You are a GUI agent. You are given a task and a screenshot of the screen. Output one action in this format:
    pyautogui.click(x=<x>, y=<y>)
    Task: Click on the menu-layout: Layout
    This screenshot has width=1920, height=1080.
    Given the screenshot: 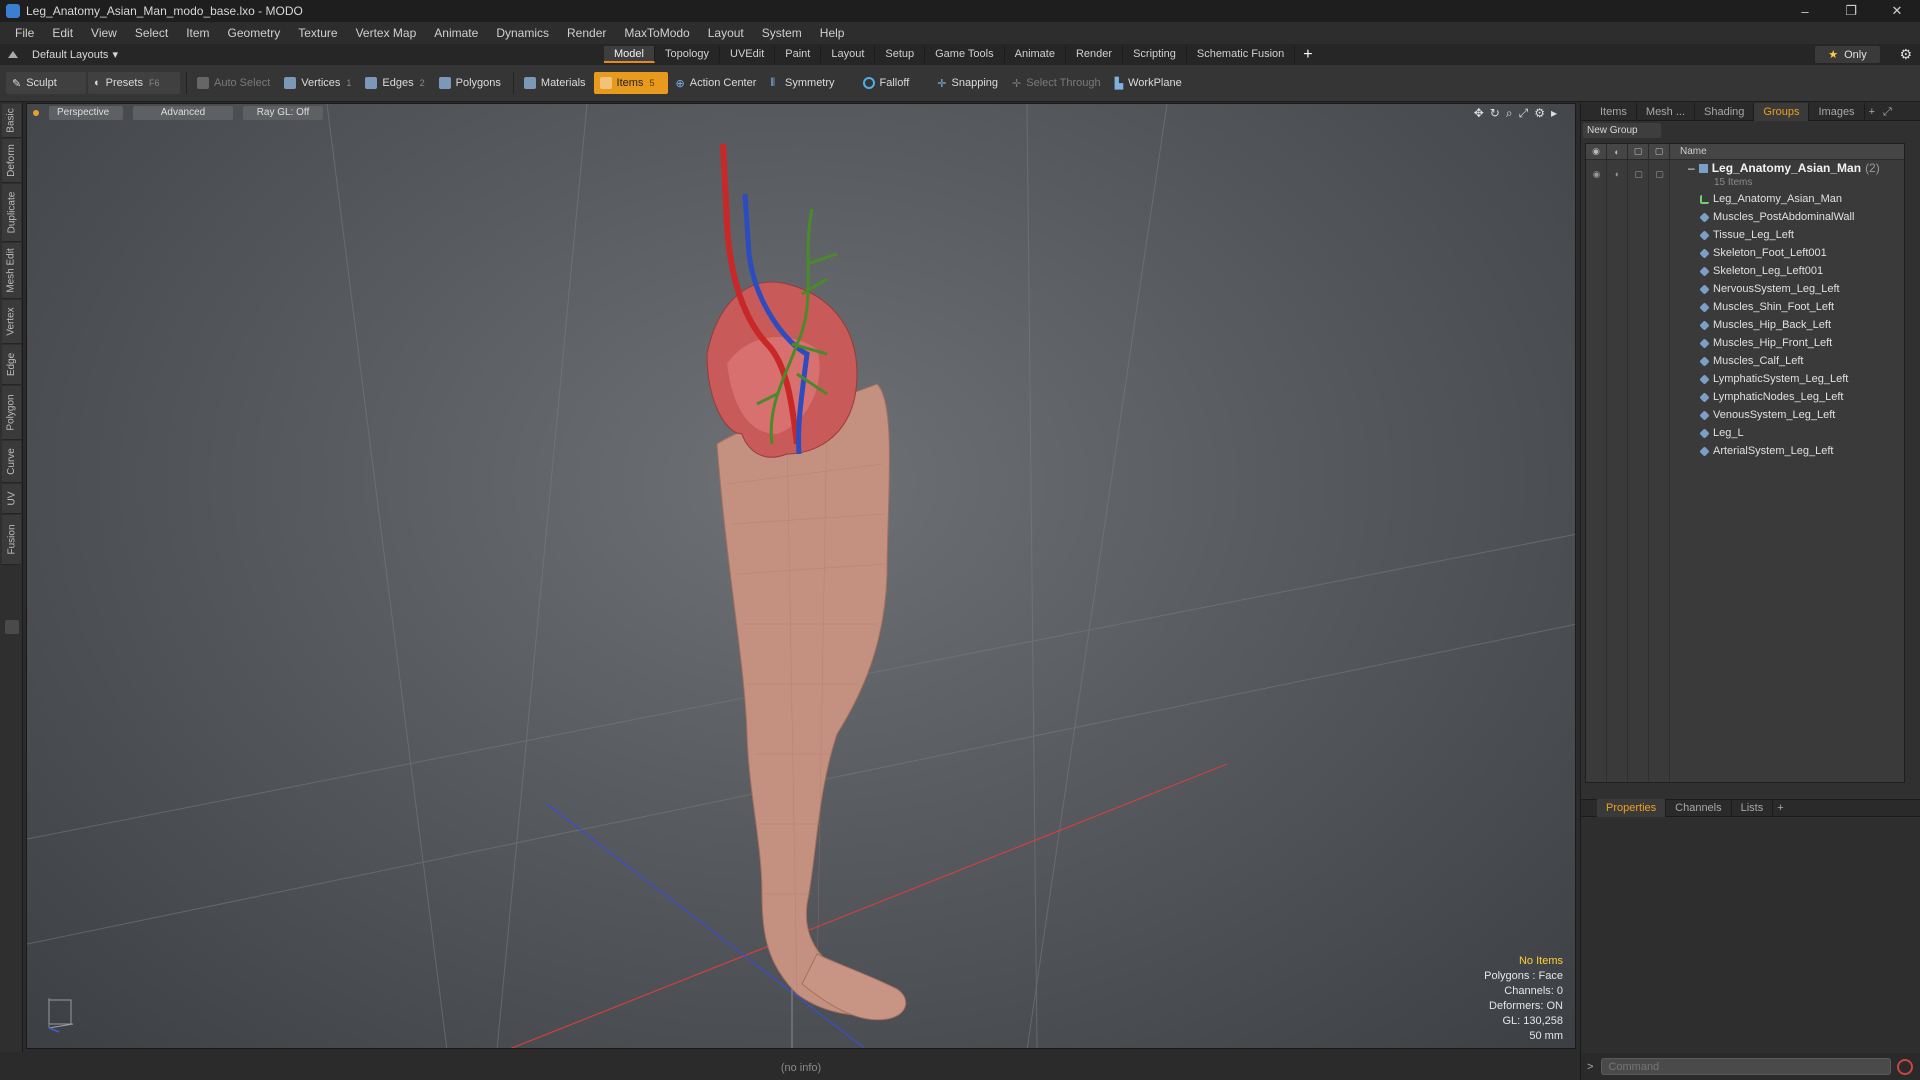 What is the action you would take?
    pyautogui.click(x=726, y=33)
    